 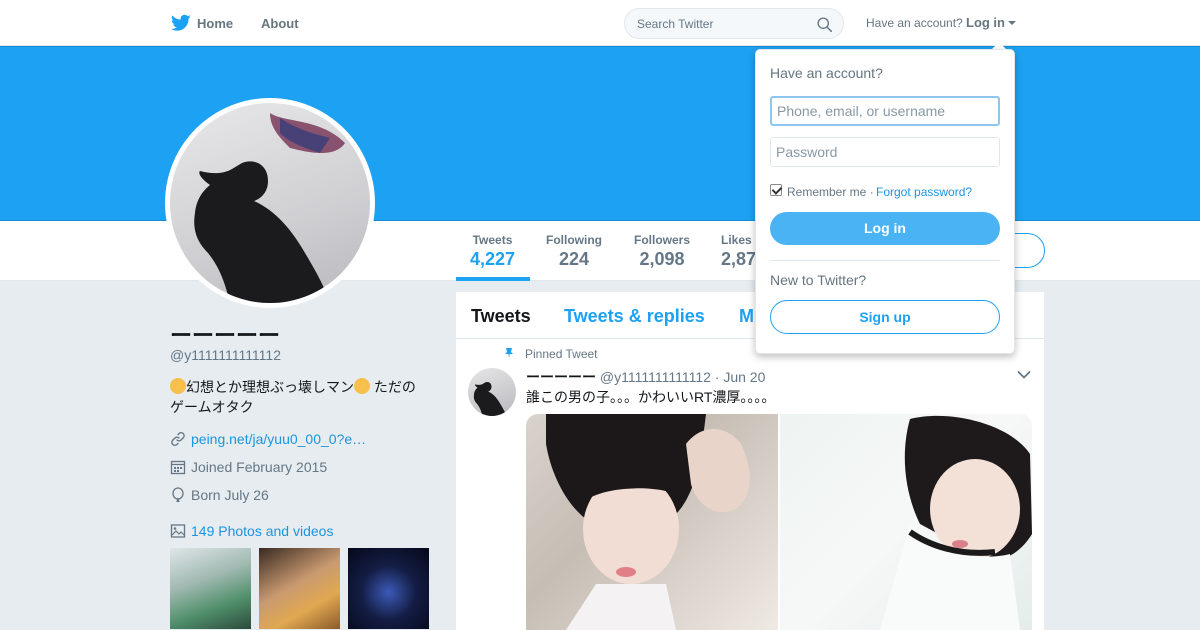 I want to click on remember-me-label: Remember me ·, so click(x=830, y=192).